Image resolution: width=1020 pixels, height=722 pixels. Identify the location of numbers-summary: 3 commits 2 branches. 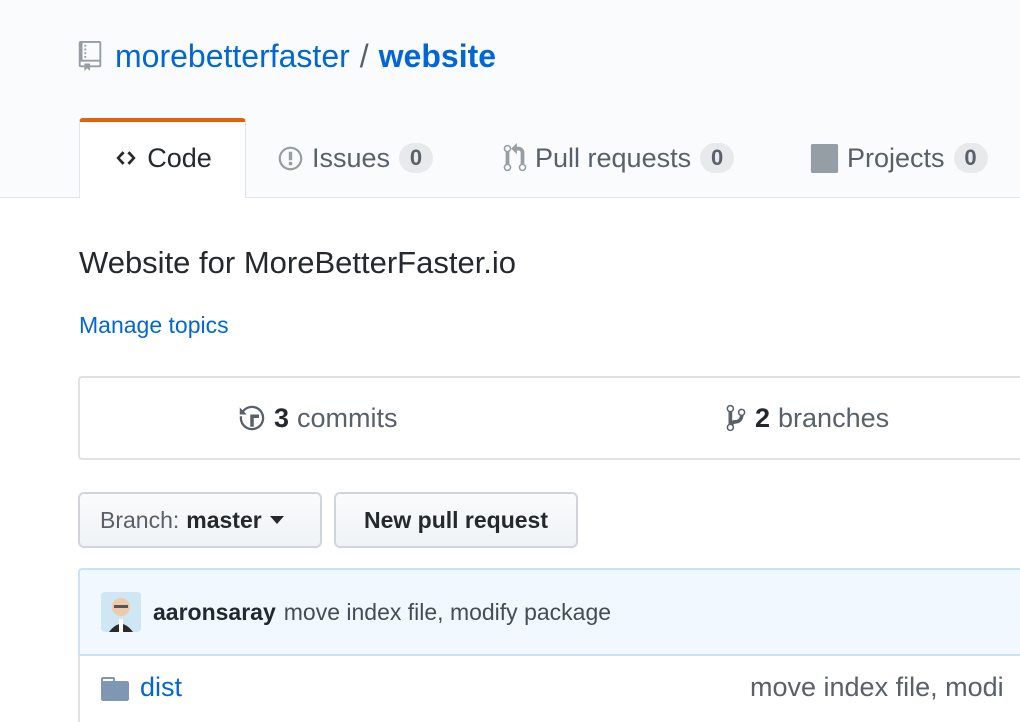
(549, 418).